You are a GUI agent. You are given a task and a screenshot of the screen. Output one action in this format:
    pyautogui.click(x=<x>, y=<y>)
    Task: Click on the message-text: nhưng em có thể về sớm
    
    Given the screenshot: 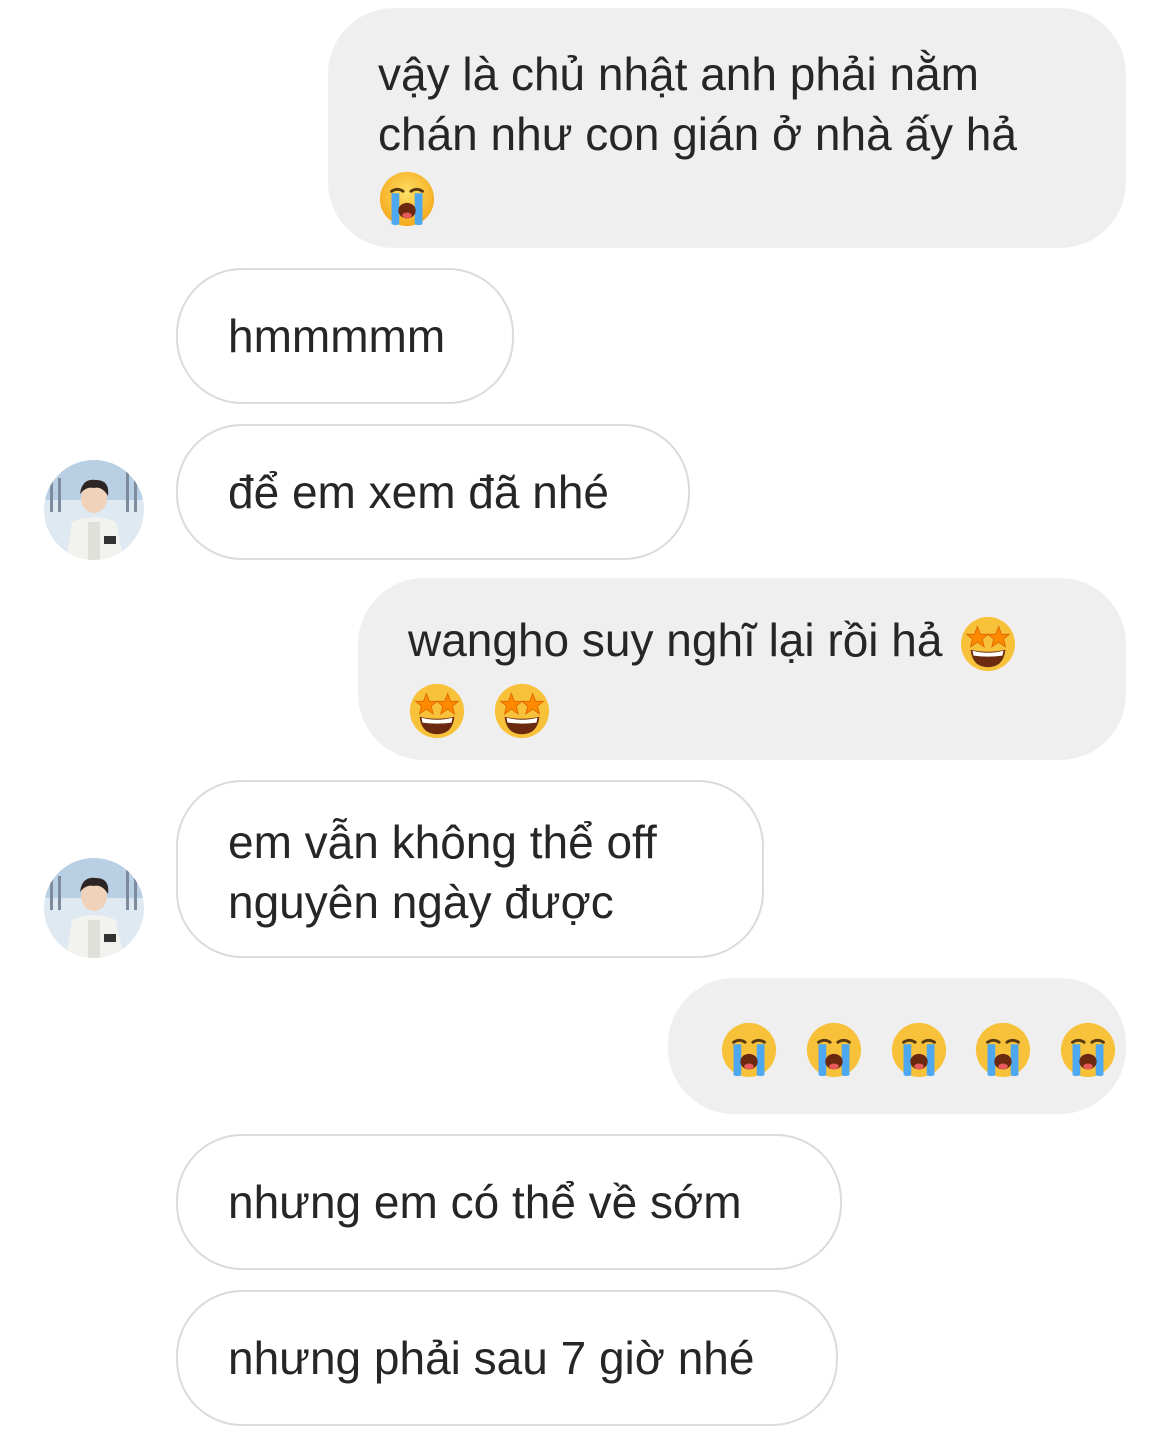 What is the action you would take?
    pyautogui.click(x=485, y=1202)
    